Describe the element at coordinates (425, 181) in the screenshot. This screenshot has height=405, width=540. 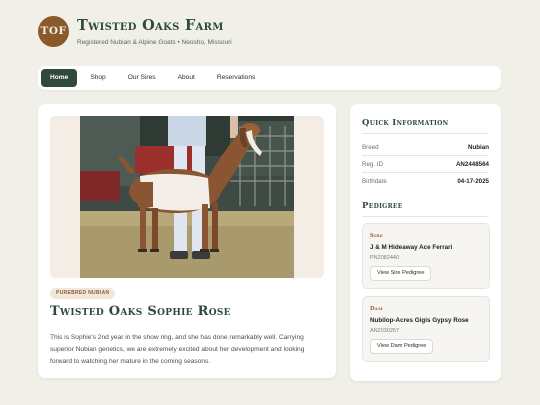
I see `info-row-birthdate: Birthdate 04-17-2025` at that location.